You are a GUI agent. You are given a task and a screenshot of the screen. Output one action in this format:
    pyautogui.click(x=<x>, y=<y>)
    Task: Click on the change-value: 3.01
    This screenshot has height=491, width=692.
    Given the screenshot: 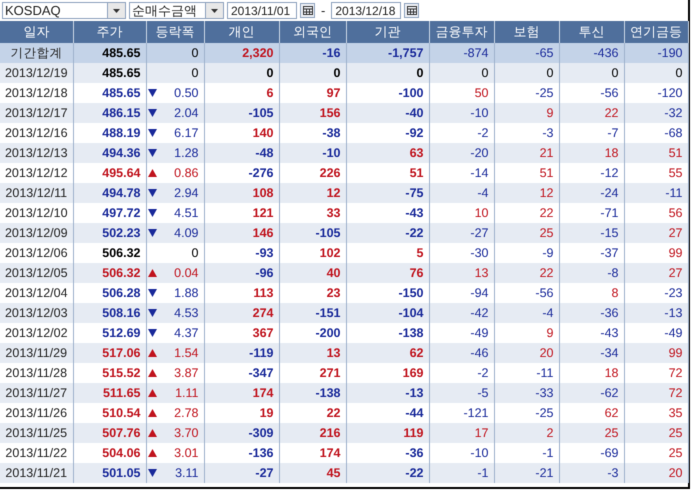 What is the action you would take?
    pyautogui.click(x=186, y=453)
    